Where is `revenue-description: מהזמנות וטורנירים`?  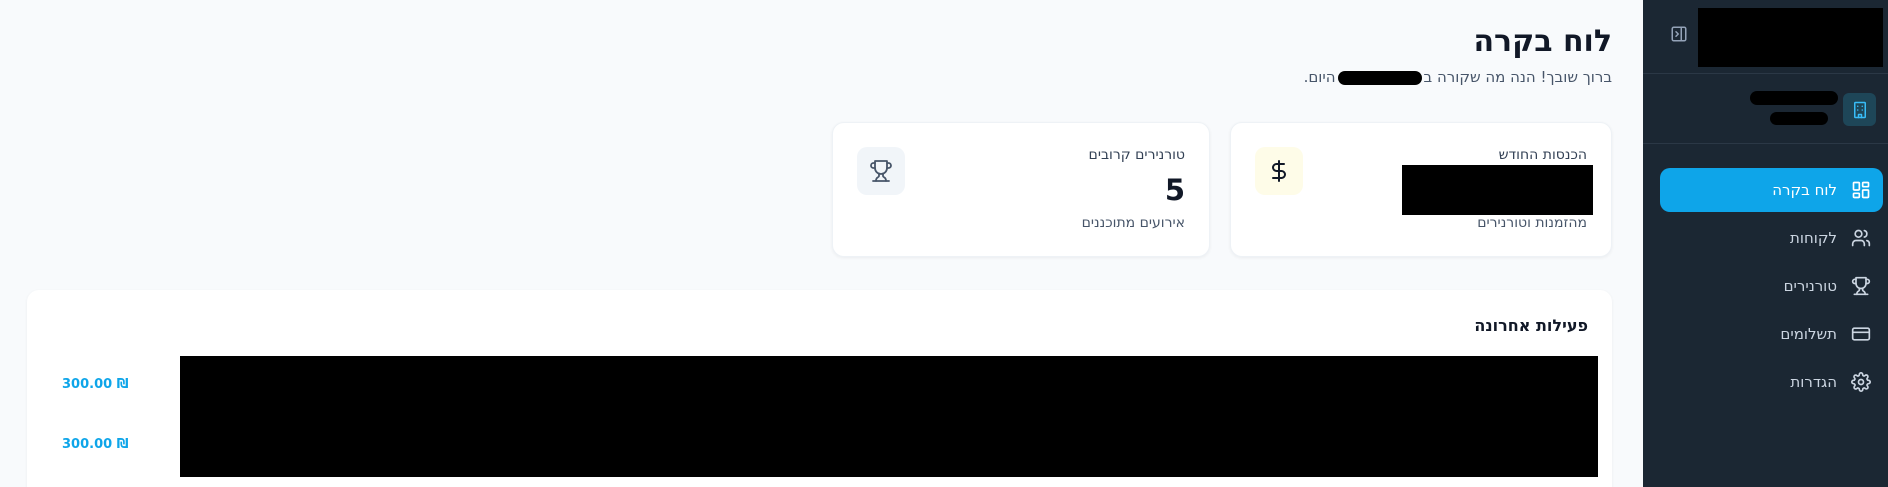
revenue-description: מהזמנות וטורנירים is located at coordinates (1532, 223).